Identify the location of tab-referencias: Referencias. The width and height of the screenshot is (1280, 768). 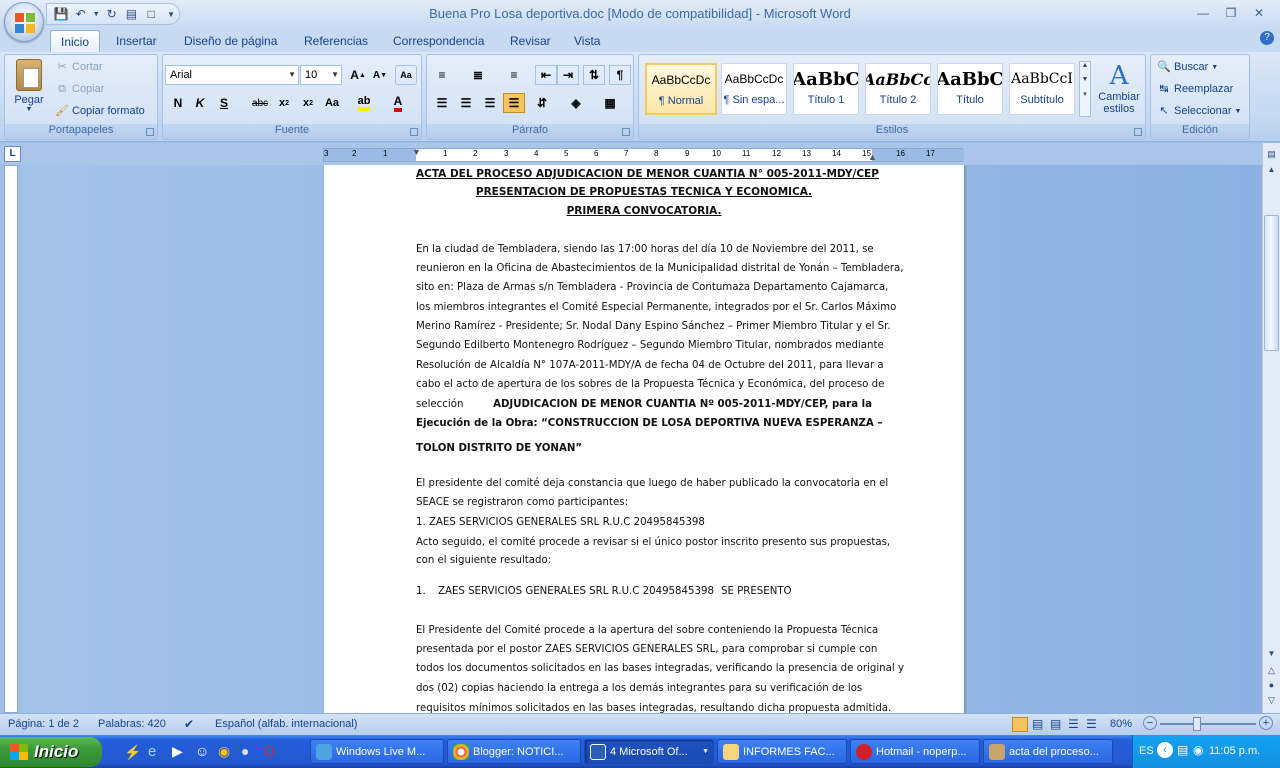
(336, 41).